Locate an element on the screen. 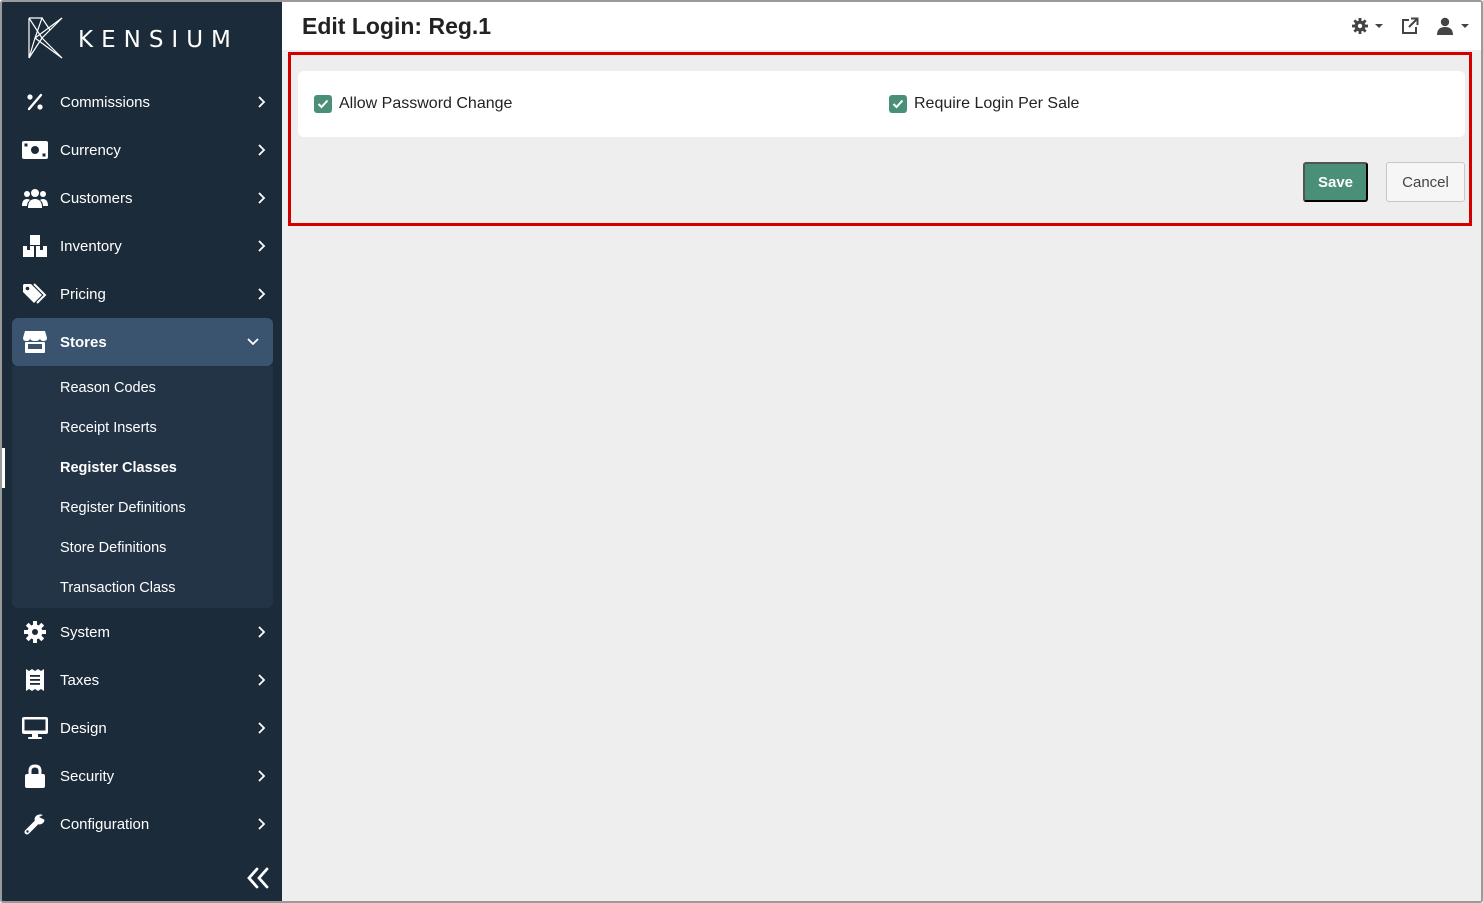 The image size is (1483, 903). cancel-button: Cancel is located at coordinates (1425, 182).